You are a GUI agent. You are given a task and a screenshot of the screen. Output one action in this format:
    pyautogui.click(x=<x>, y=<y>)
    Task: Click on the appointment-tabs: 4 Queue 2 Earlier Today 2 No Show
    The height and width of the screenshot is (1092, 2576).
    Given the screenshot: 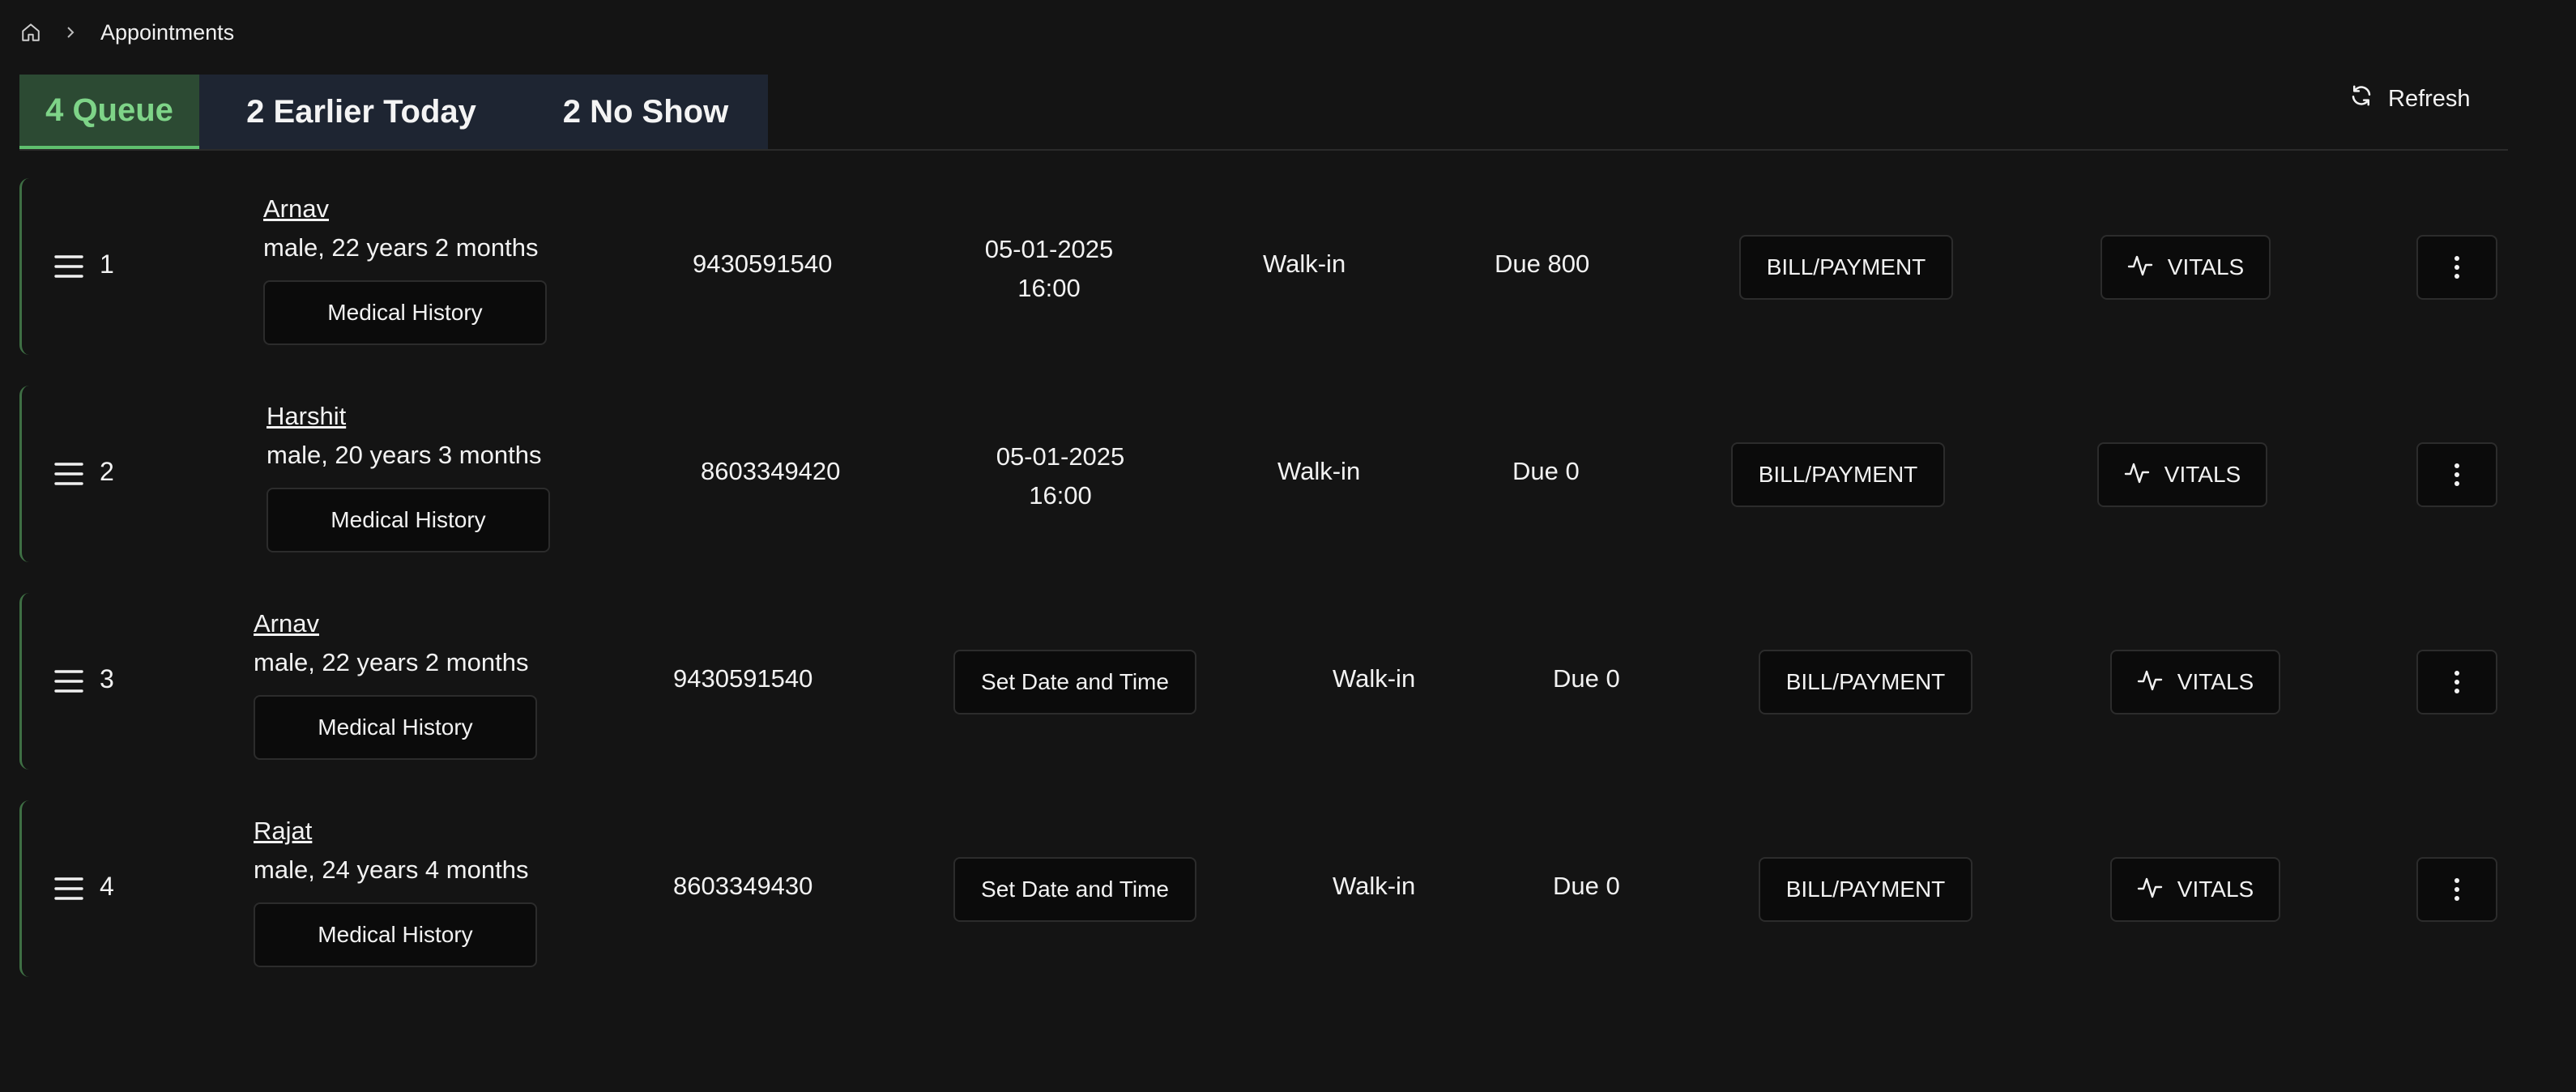 What is the action you would take?
    pyautogui.click(x=393, y=112)
    